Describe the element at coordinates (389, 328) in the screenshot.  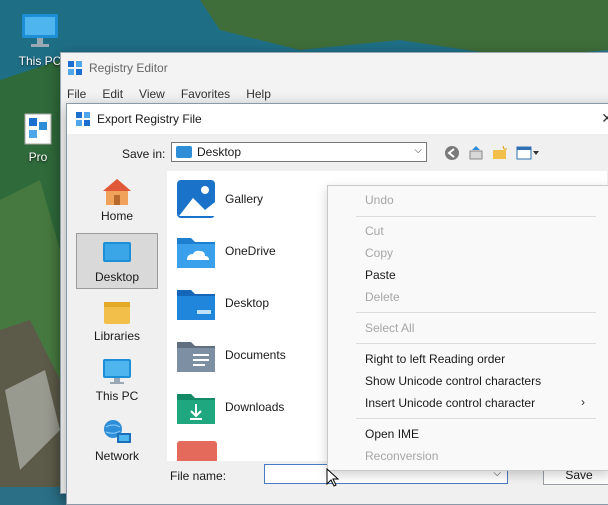
I see `menu-item-select-all: Select All` at that location.